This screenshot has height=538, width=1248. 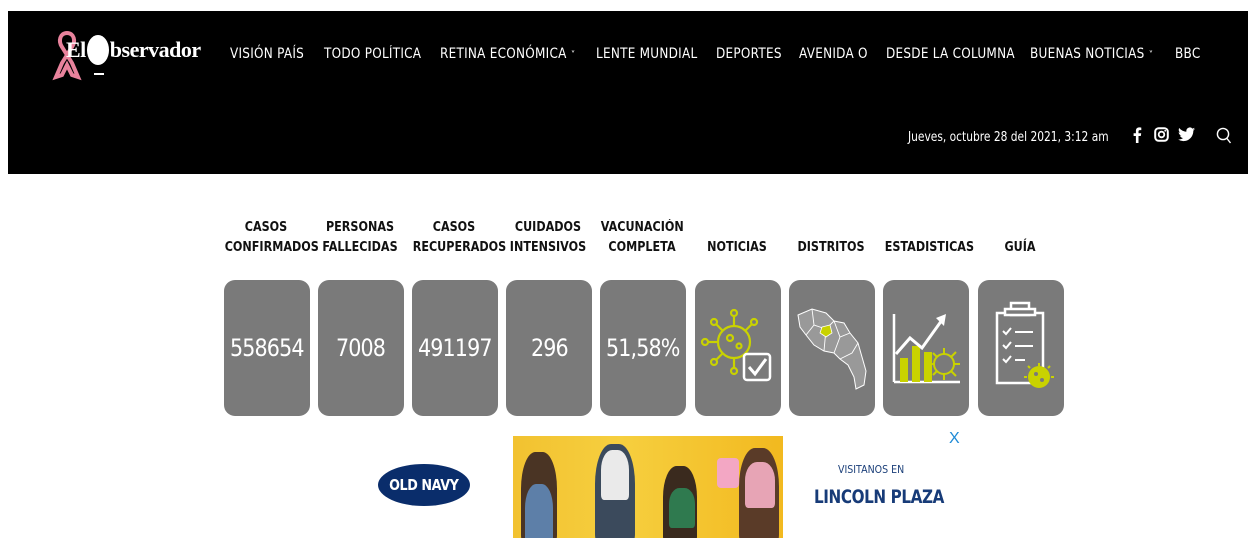 I want to click on stat-label-line: ESTADISTICAS, so click(x=929, y=247).